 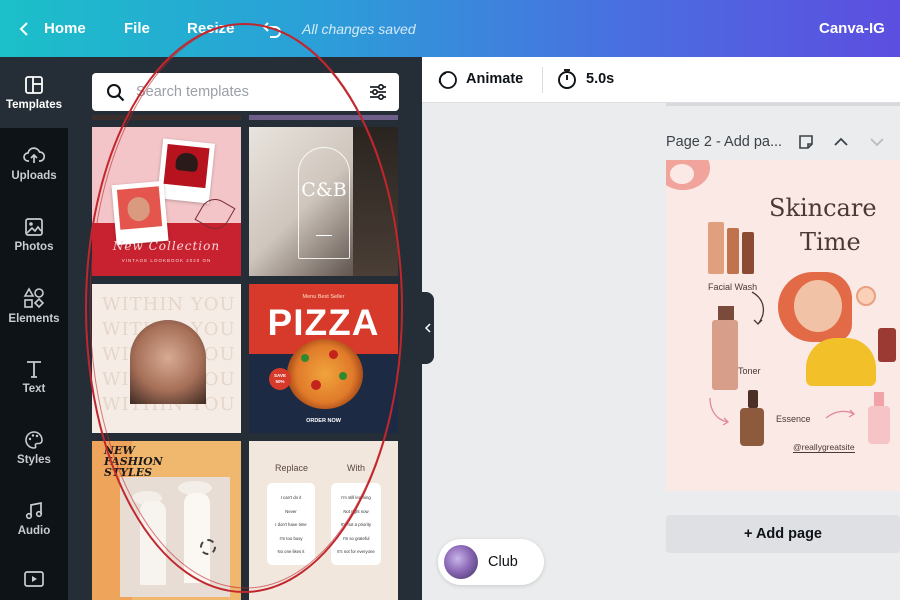 What do you see at coordinates (116, 93) in the screenshot?
I see `search-icon` at bounding box center [116, 93].